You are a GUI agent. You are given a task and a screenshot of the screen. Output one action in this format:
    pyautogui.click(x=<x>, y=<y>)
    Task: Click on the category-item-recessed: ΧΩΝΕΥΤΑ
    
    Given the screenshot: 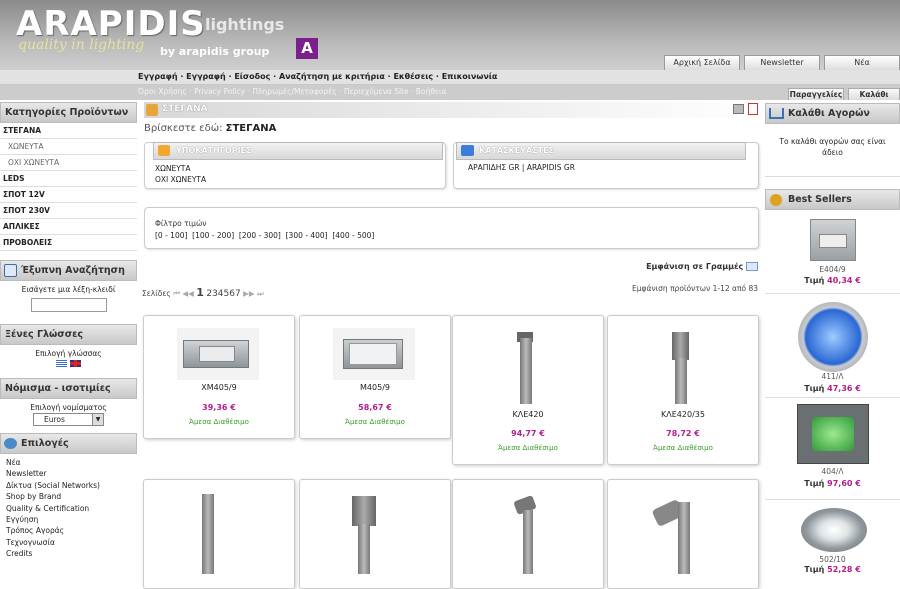 What is the action you would take?
    pyautogui.click(x=68, y=147)
    